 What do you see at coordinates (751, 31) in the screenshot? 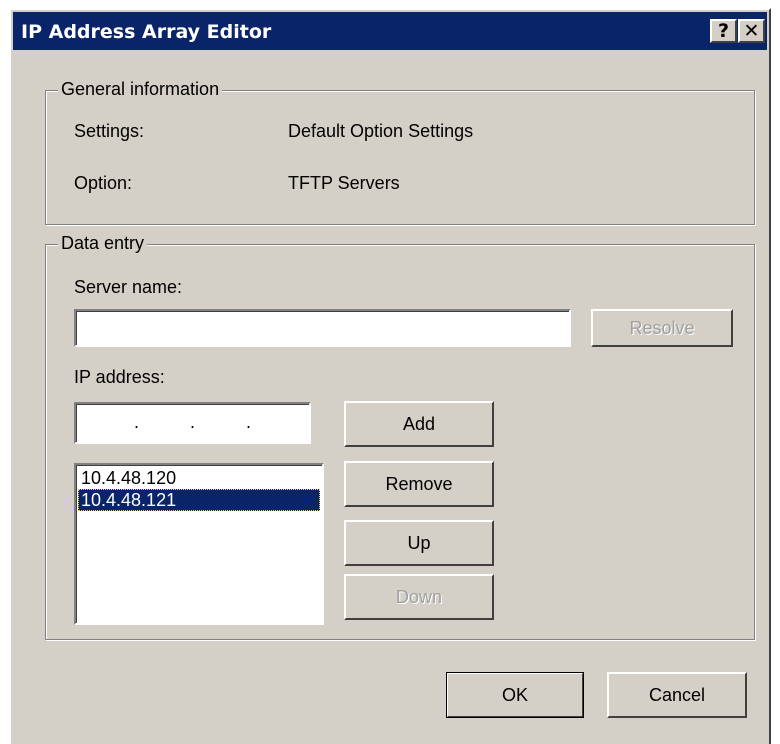
I see `close-button: ✕` at bounding box center [751, 31].